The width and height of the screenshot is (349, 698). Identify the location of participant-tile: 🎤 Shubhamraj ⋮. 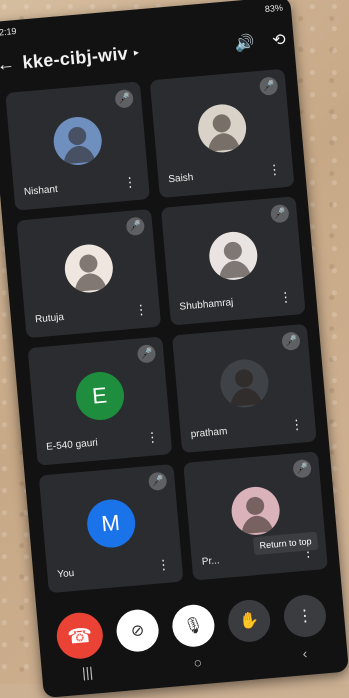
(233, 261).